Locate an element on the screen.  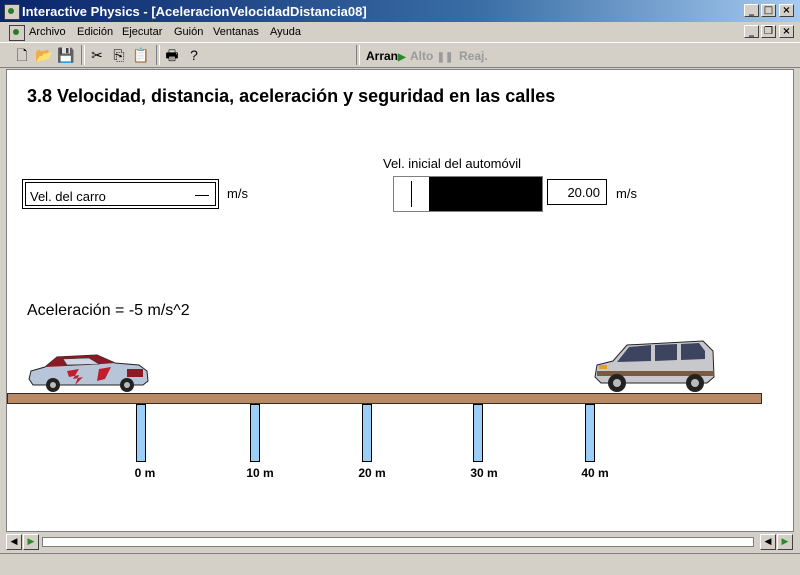
suv-car is located at coordinates (655, 365).